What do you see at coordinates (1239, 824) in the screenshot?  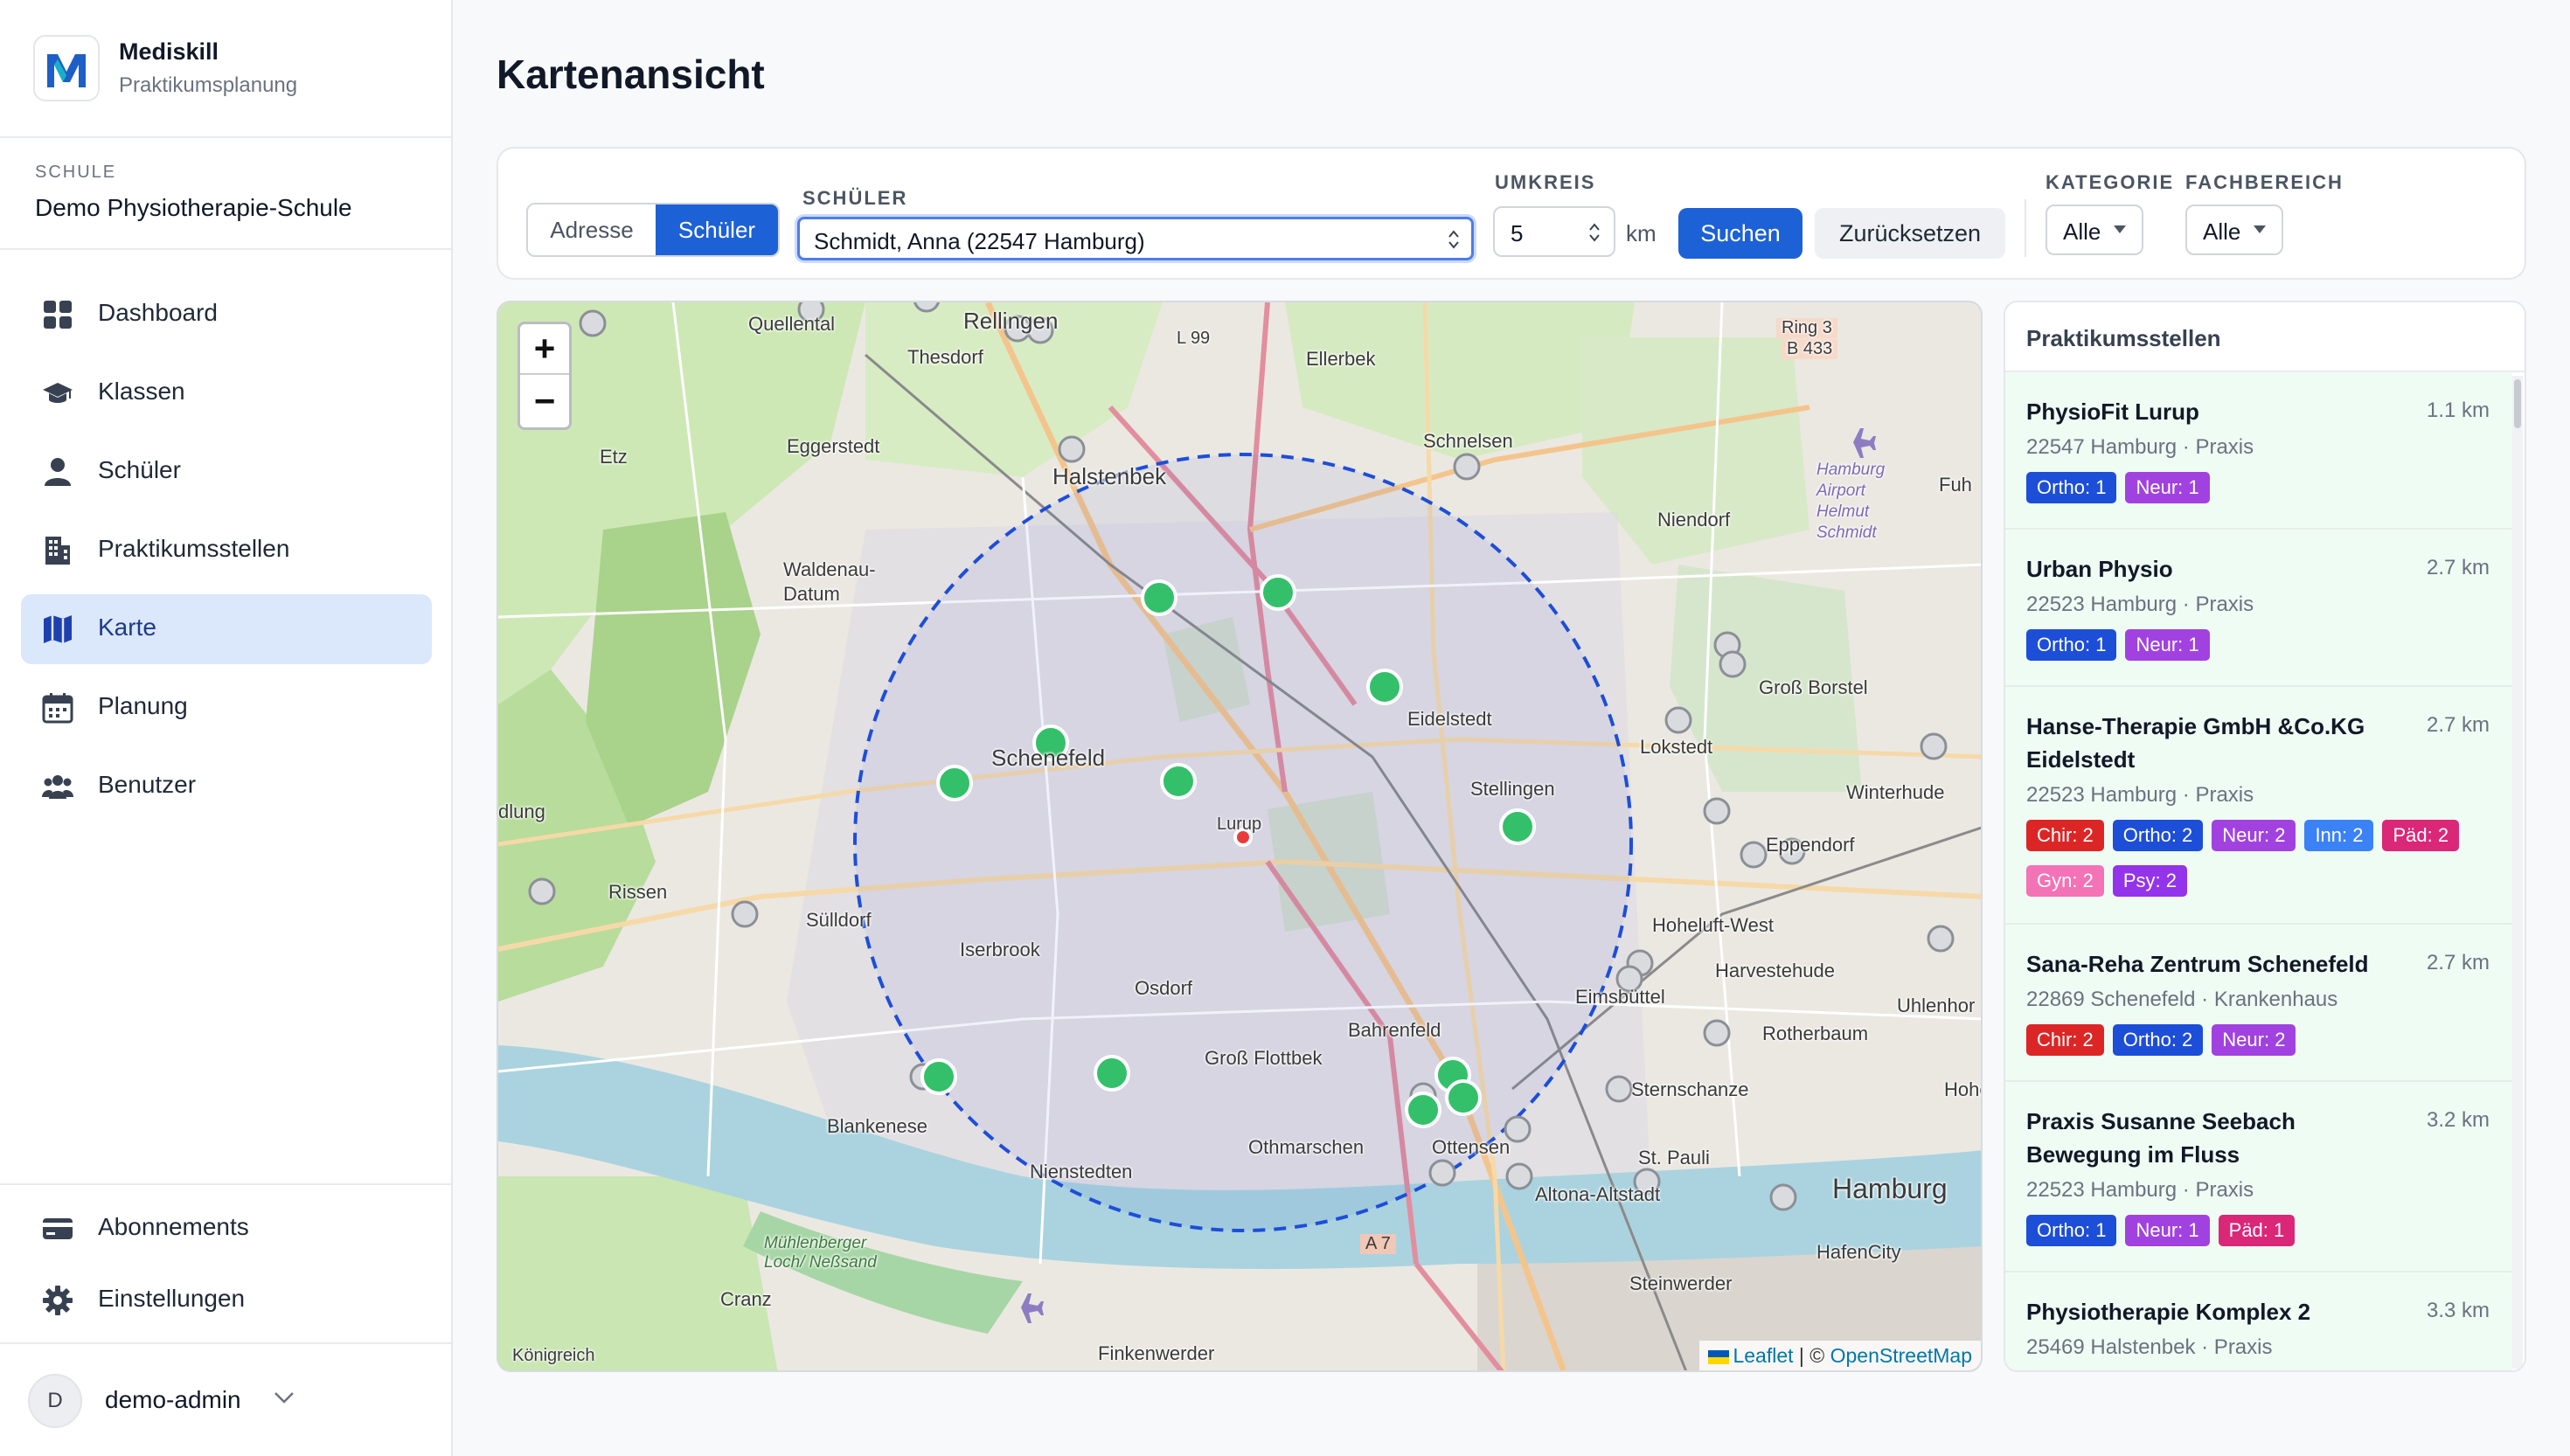 I see `map-label: Lurup` at bounding box center [1239, 824].